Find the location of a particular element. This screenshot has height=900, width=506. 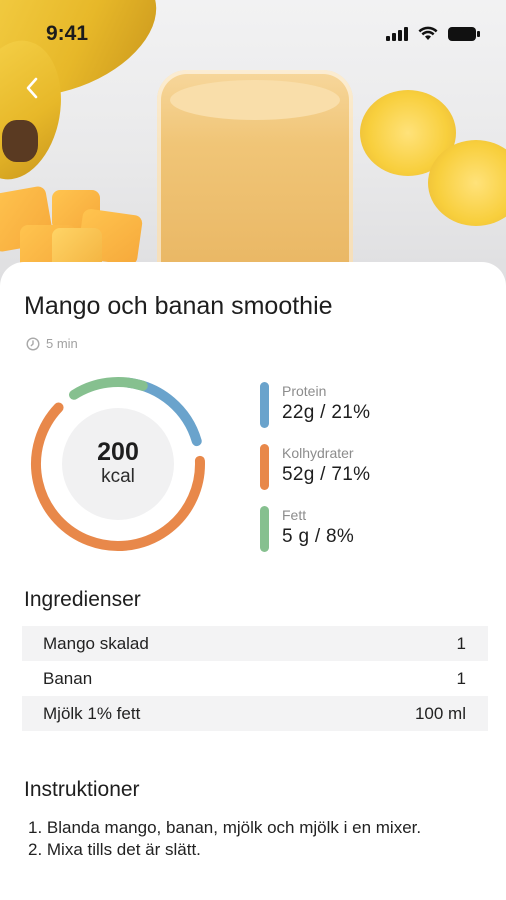

ingredient-row: Banan 1 is located at coordinates (255, 678).